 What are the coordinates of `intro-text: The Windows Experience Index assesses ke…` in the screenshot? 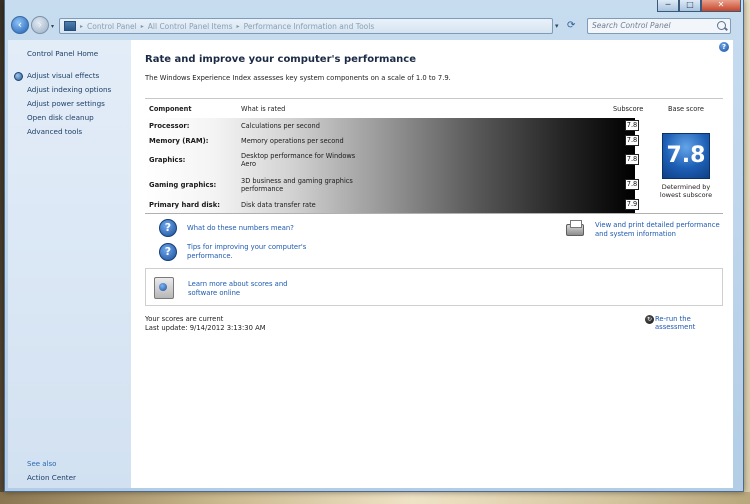 It's located at (298, 78).